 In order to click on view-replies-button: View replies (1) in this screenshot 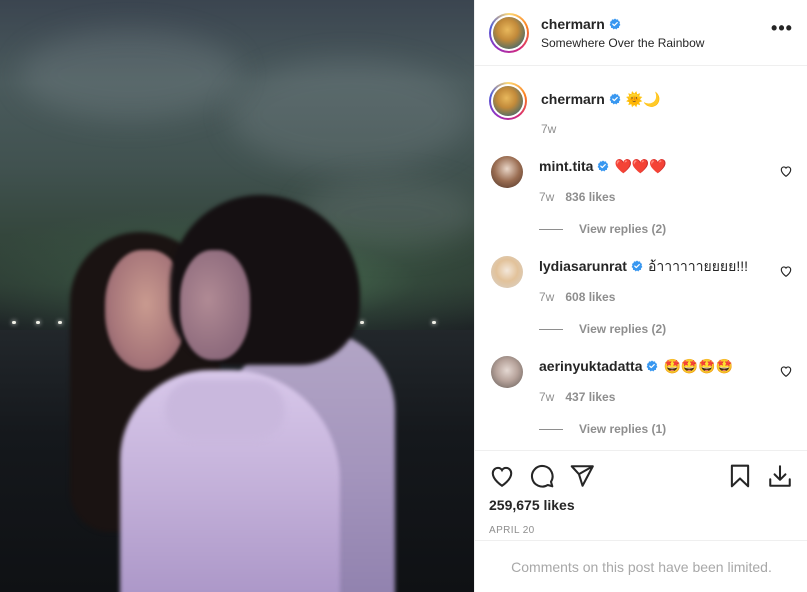, I will do `click(666, 429)`.